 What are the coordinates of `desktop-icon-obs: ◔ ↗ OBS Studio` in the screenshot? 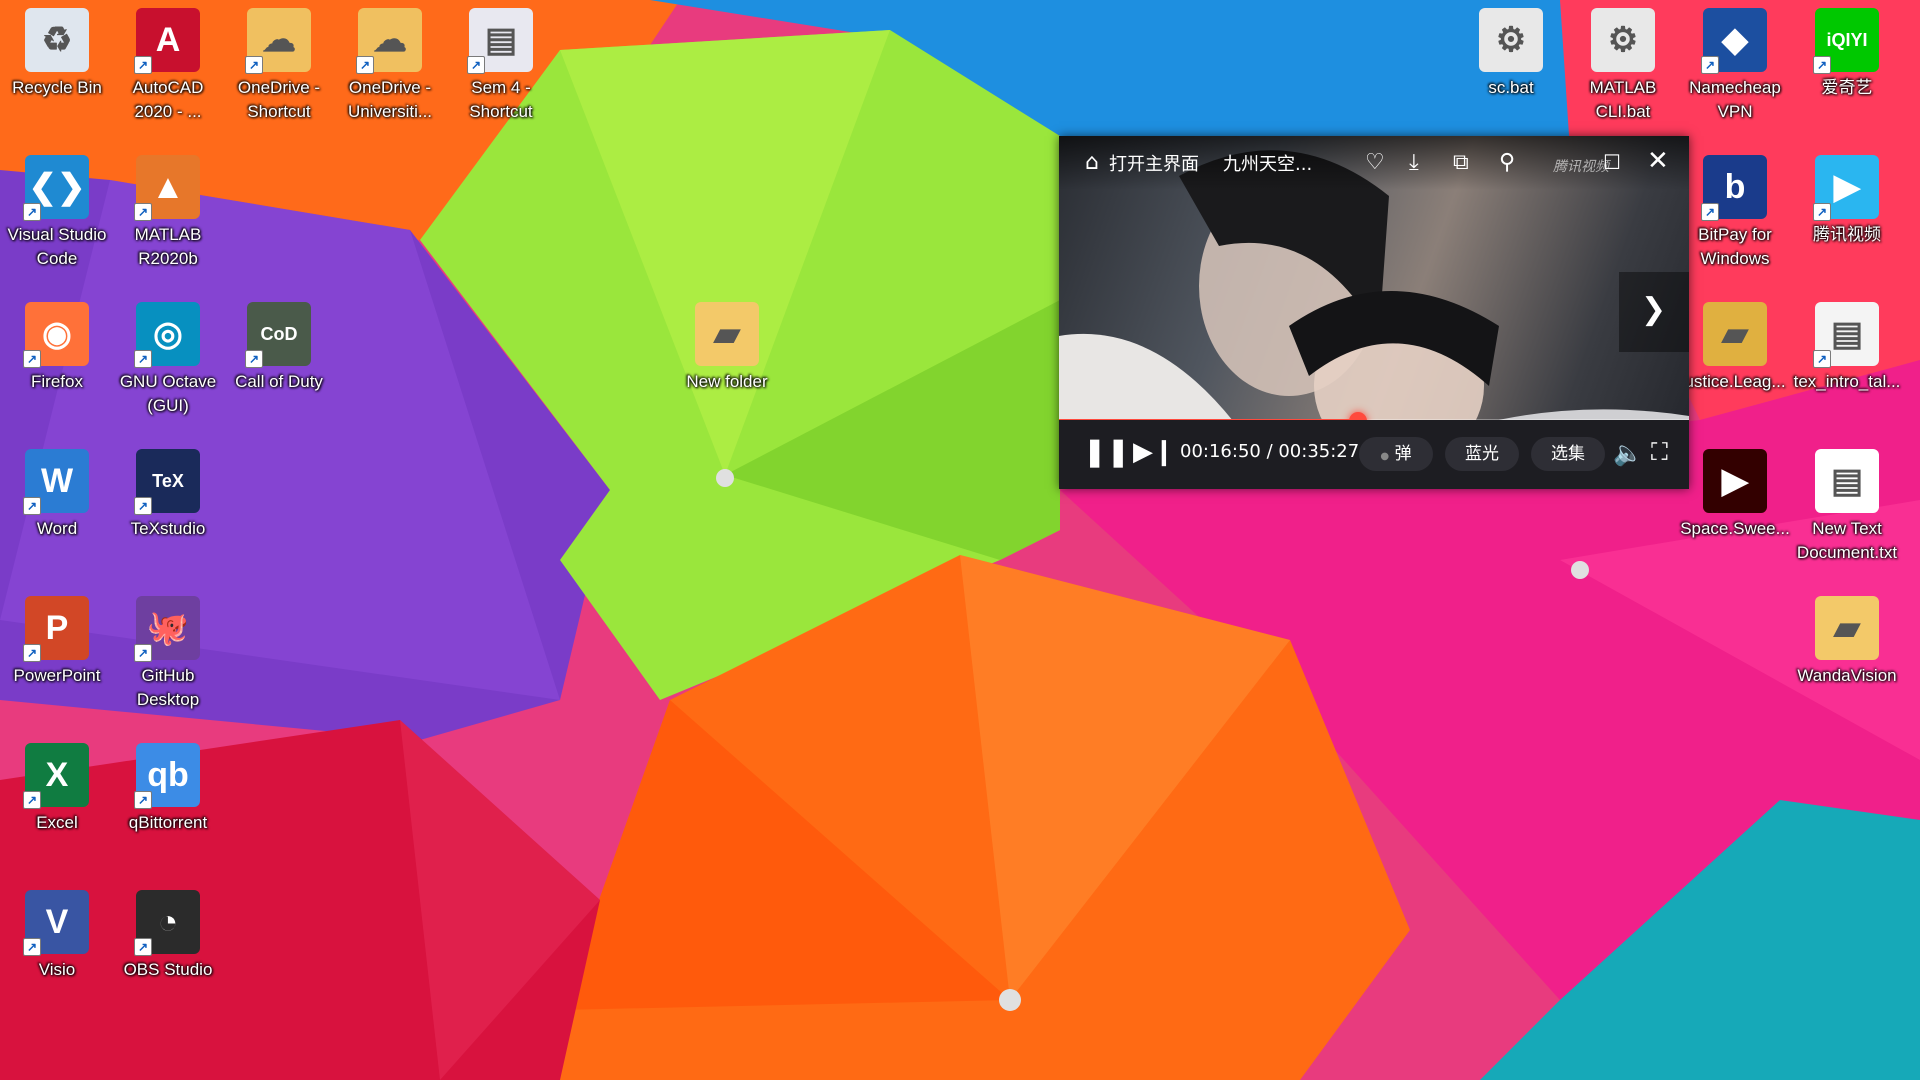 It's located at (168, 936).